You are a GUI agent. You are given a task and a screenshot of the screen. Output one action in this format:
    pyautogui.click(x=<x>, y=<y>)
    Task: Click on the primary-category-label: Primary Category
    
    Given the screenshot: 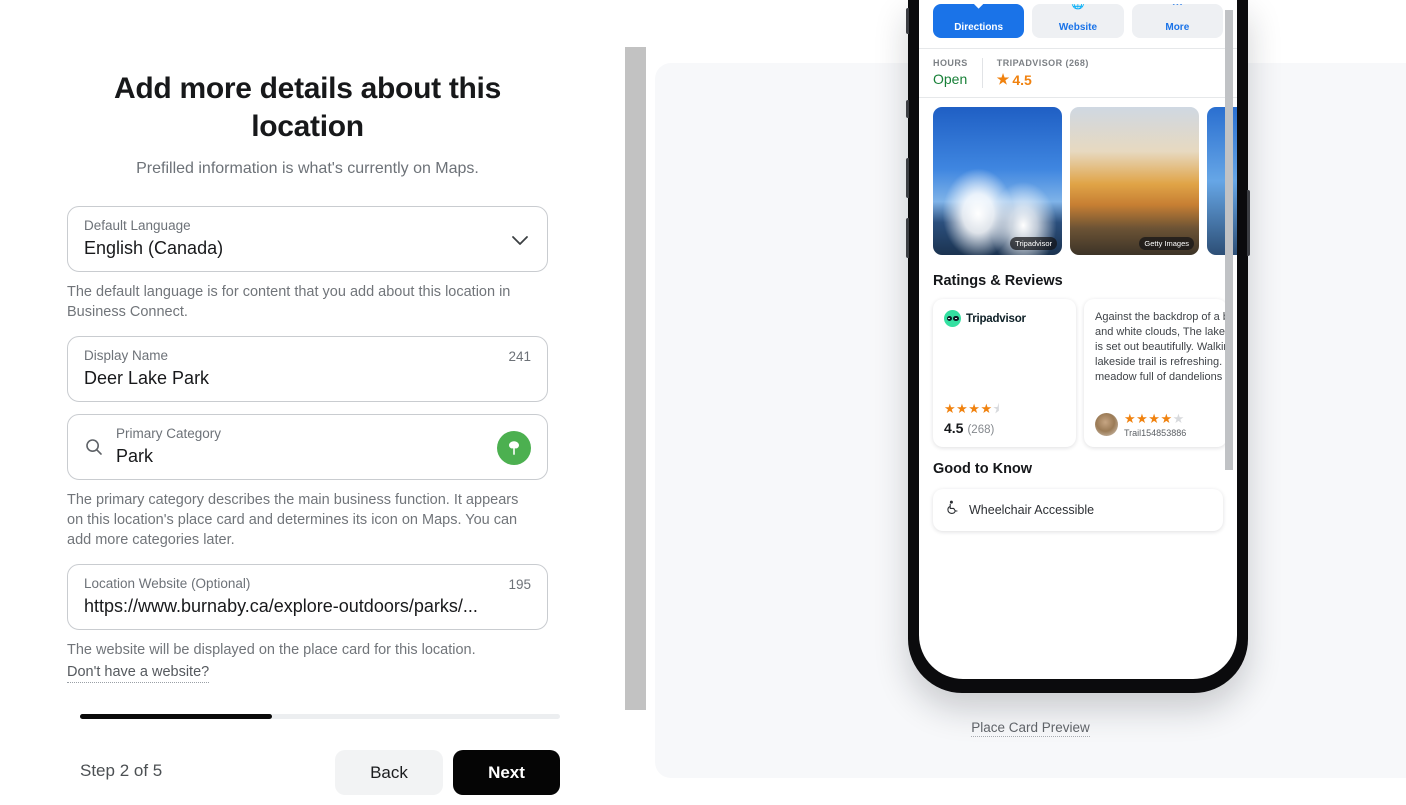 What is the action you would take?
    pyautogui.click(x=169, y=433)
    